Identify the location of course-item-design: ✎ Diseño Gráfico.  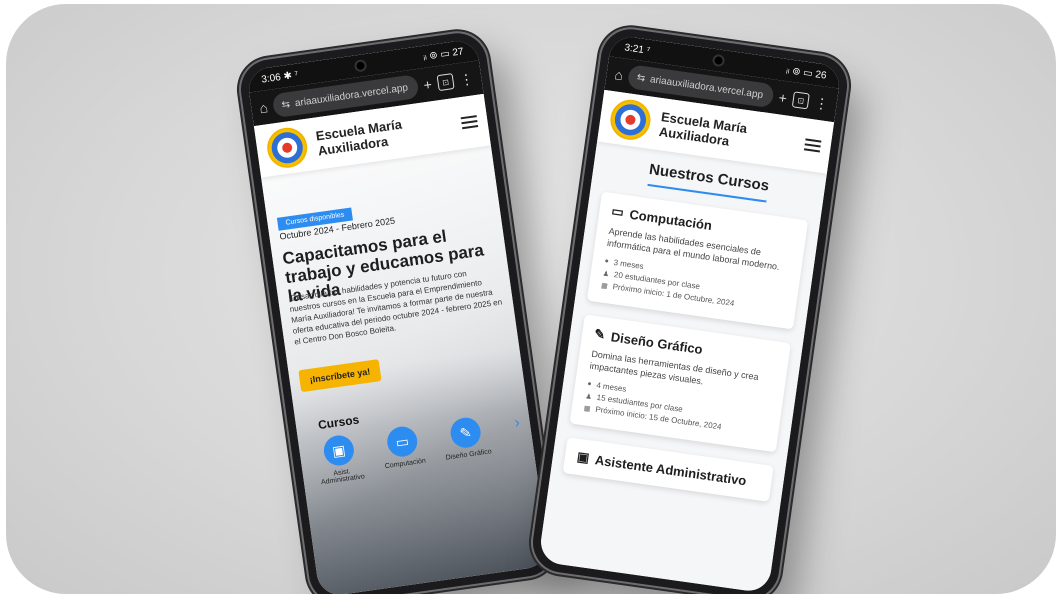
(467, 441).